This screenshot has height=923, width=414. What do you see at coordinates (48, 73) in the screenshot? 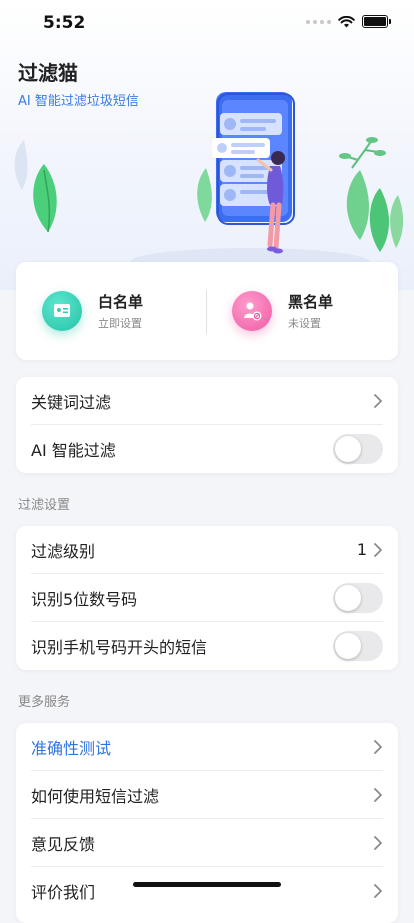
I see `page-title: 过滤猫` at bounding box center [48, 73].